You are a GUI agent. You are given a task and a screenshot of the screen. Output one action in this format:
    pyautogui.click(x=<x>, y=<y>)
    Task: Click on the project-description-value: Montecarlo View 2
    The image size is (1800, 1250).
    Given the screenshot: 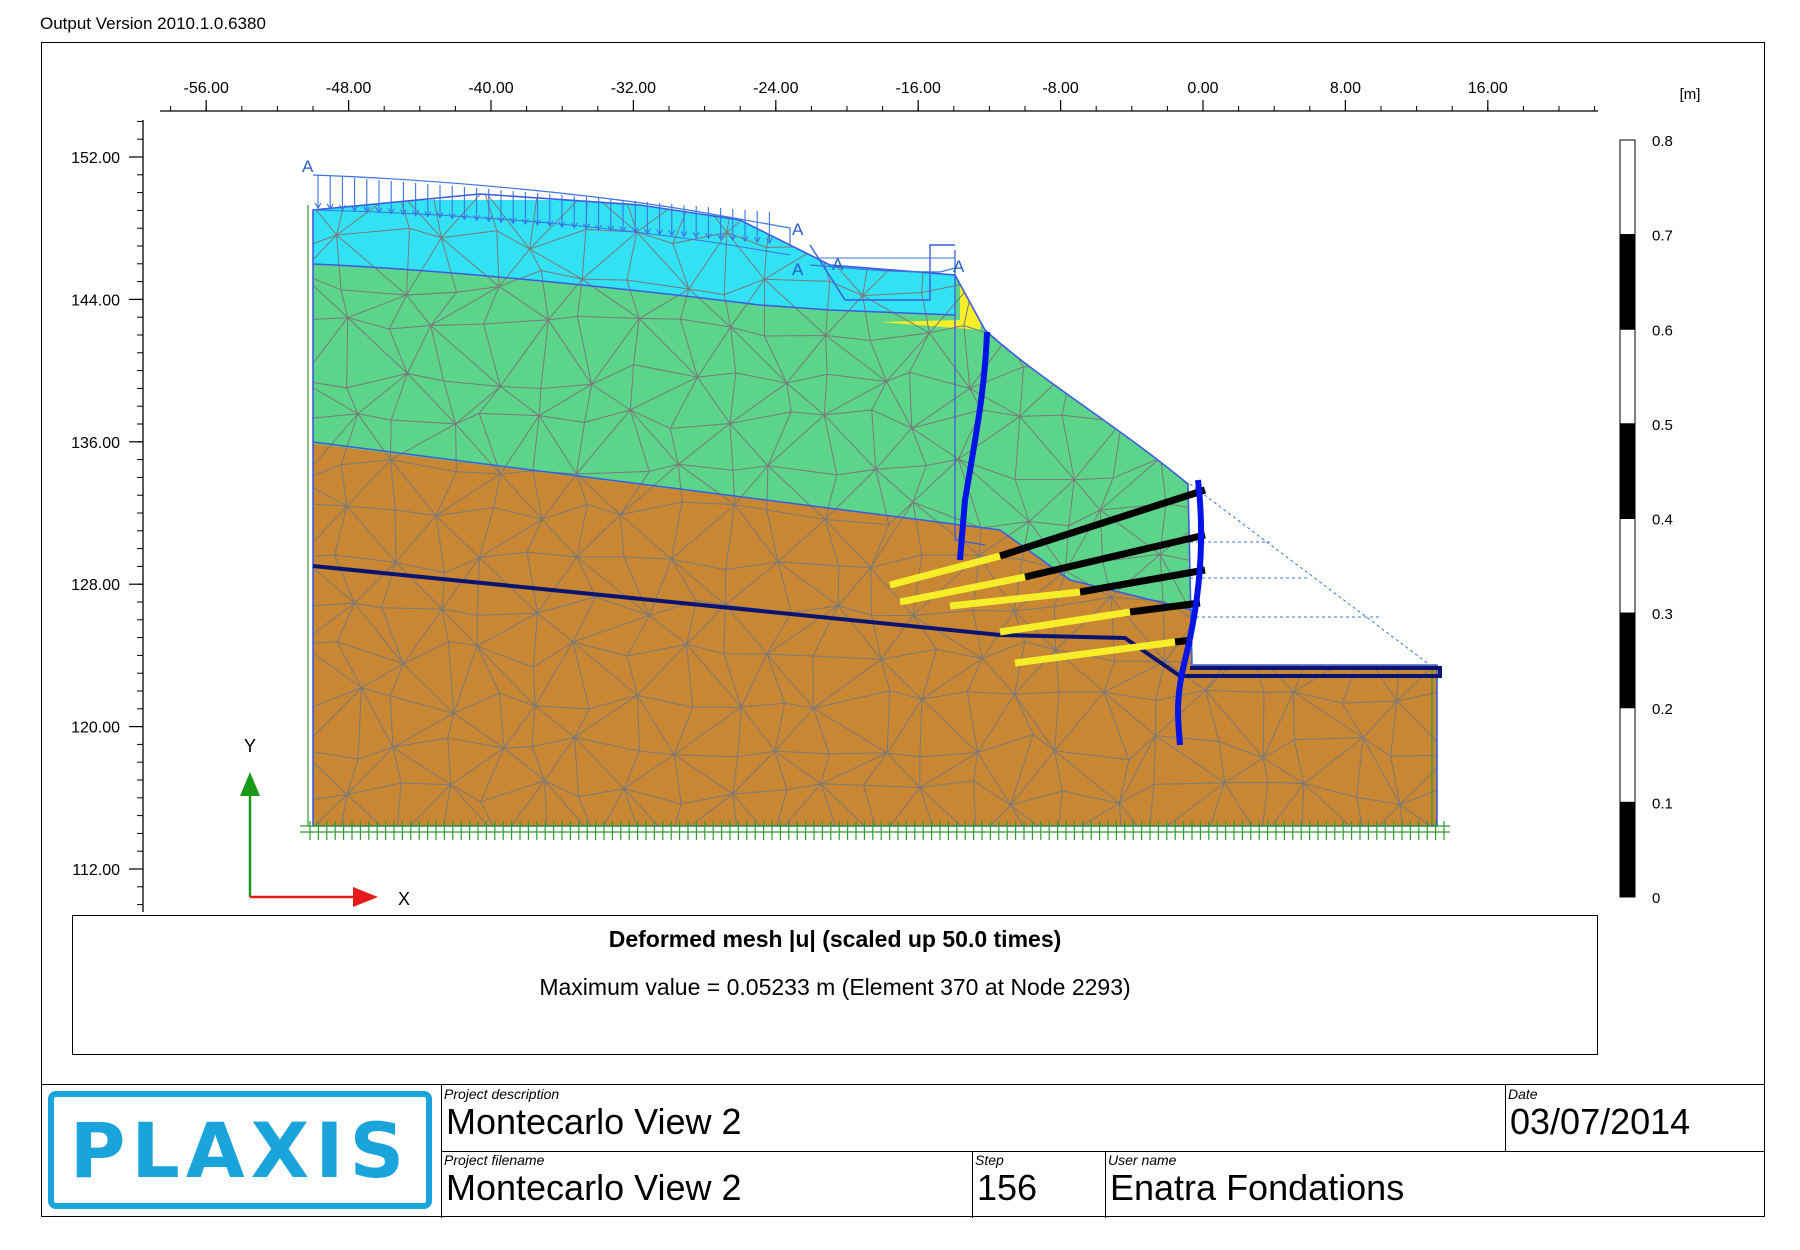 What is the action you would take?
    pyautogui.click(x=594, y=1121)
    